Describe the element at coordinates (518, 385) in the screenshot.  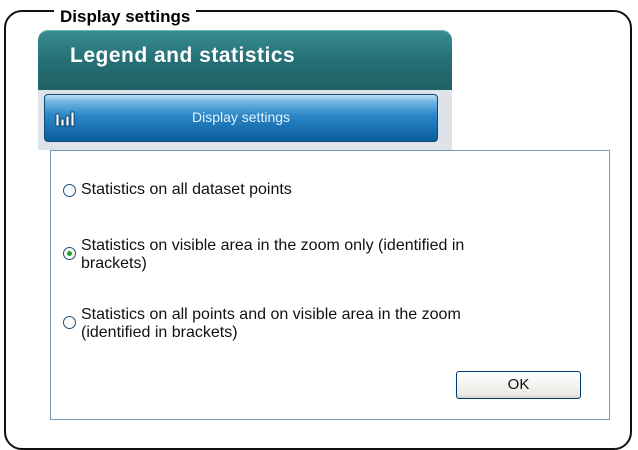
I see `ok-button: OK` at that location.